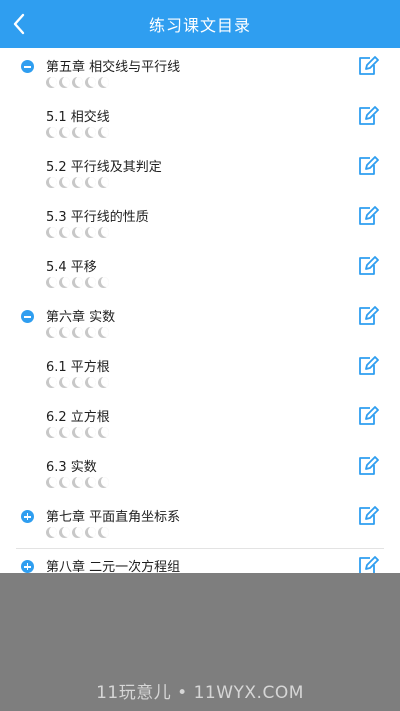  What do you see at coordinates (200, 693) in the screenshot?
I see `watermark-text: 11玩意儿 • 11WYX.COM` at bounding box center [200, 693].